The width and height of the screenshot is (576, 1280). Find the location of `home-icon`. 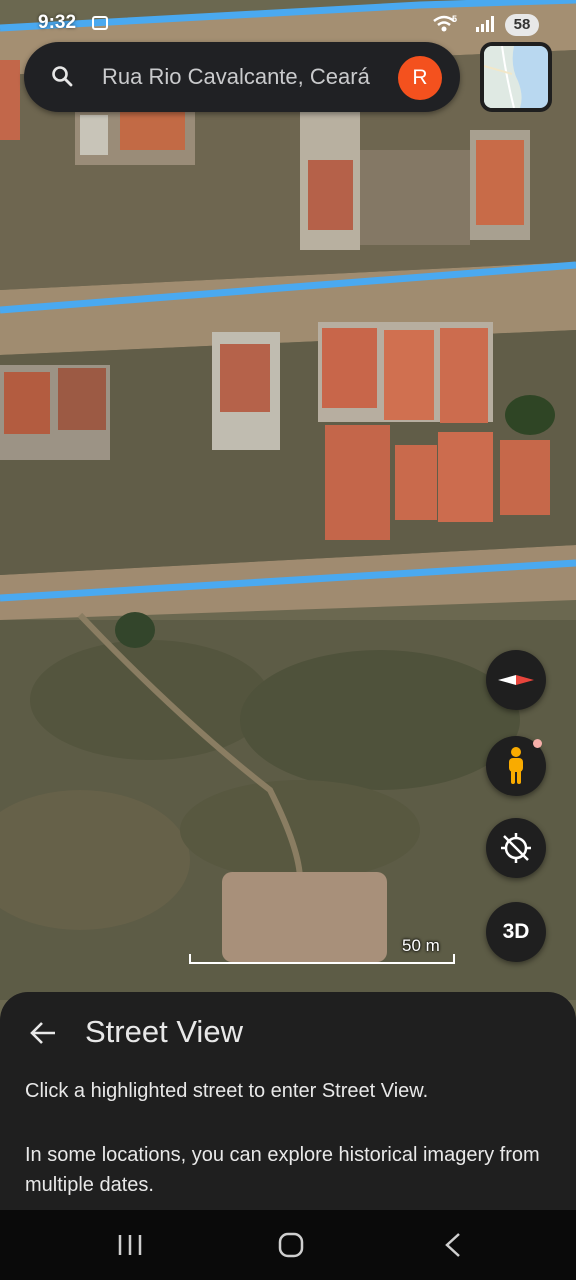

home-icon is located at coordinates (291, 1245).